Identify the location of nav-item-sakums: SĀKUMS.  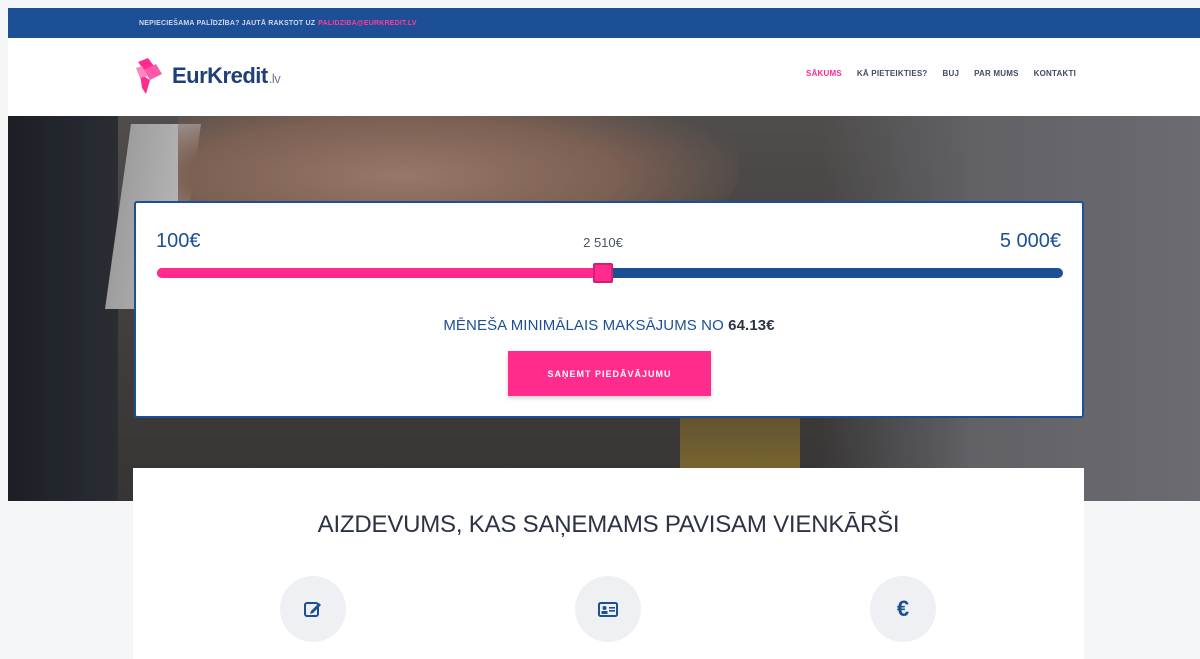
(824, 73).